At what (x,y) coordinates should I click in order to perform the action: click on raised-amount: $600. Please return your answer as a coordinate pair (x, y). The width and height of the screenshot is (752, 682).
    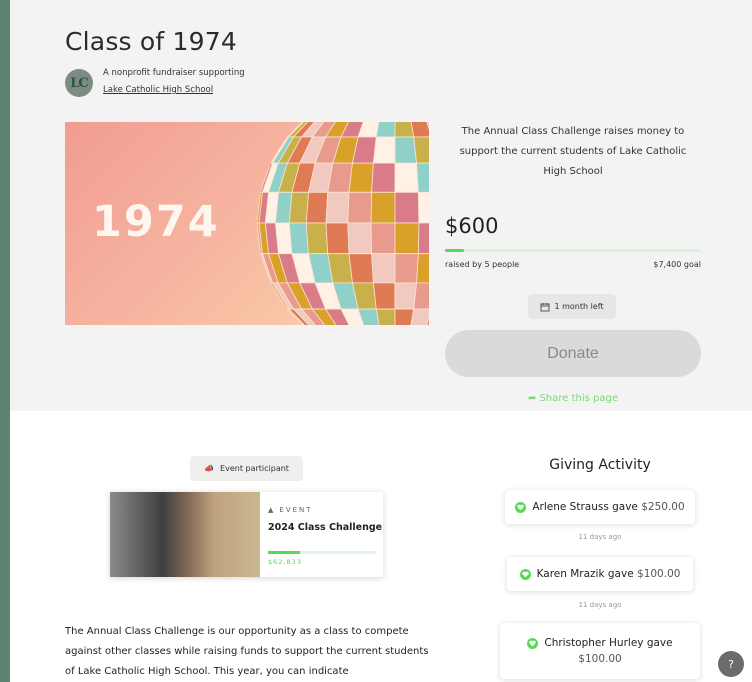
    Looking at the image, I should click on (472, 226).